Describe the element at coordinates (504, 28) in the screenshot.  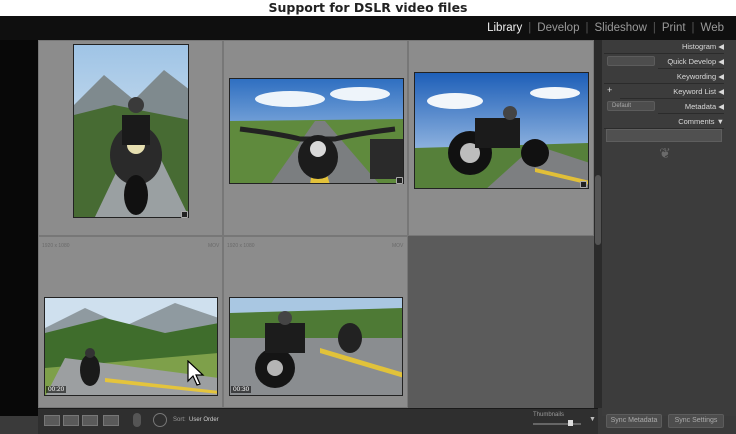
I see `module-library: Library` at that location.